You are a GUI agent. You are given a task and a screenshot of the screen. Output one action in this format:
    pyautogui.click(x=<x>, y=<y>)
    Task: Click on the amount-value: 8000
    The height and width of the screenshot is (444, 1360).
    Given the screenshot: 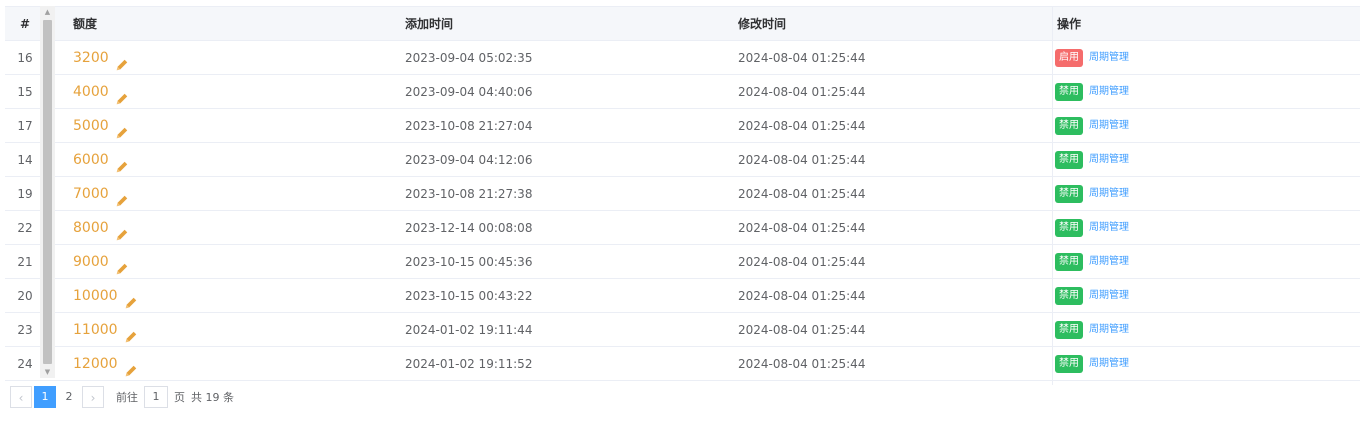 What is the action you would take?
    pyautogui.click(x=91, y=228)
    